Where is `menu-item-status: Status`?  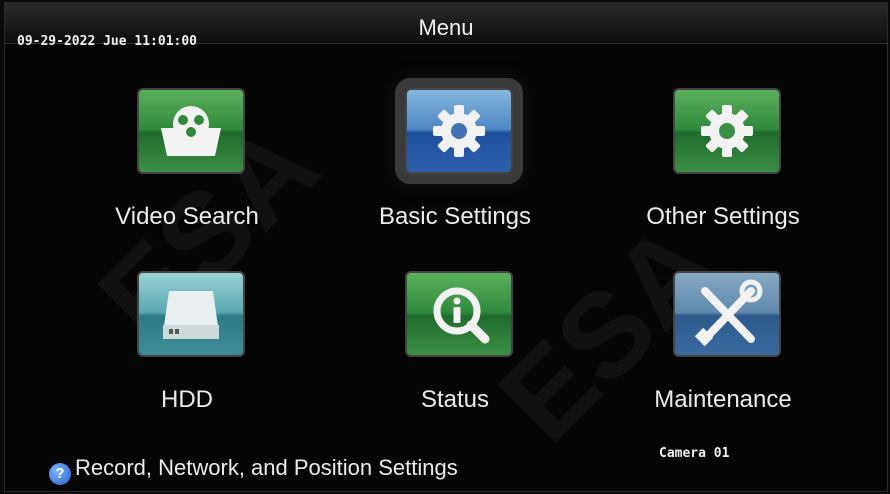 menu-item-status: Status is located at coordinates (455, 356).